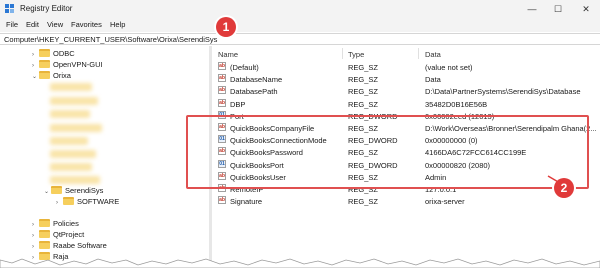 The height and width of the screenshot is (268, 600). What do you see at coordinates (300, 25) in the screenshot?
I see `menu-bar: File Edit View Favorites Help` at bounding box center [300, 25].